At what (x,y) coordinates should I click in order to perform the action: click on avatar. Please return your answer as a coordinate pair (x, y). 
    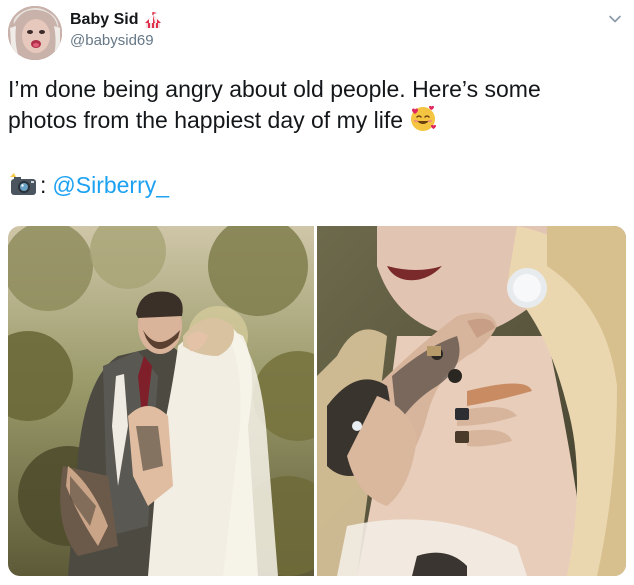
    Looking at the image, I should click on (35, 33).